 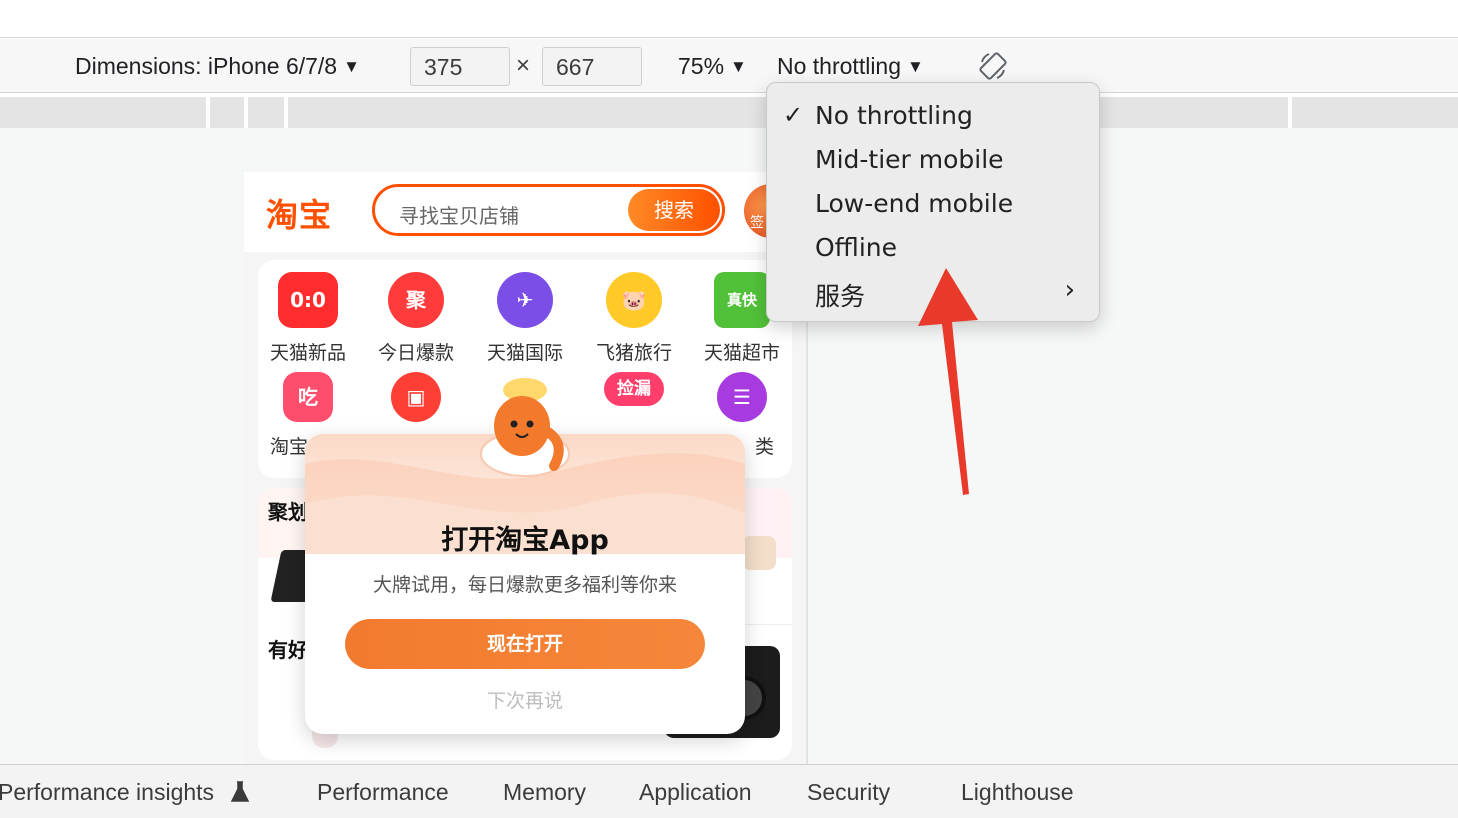 I want to click on category-item: ▣, so click(x=416, y=397).